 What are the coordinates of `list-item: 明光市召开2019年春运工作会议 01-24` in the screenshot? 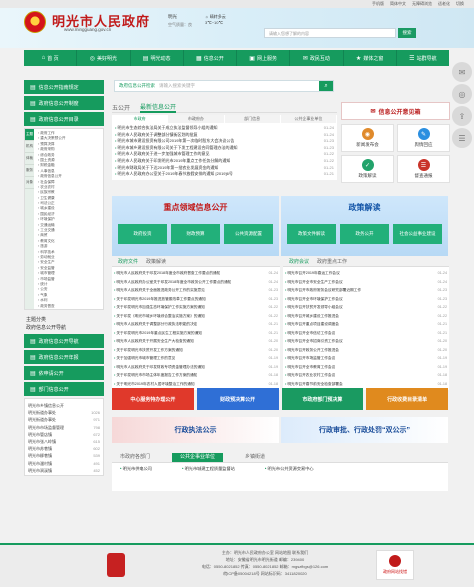 It's located at (366, 273).